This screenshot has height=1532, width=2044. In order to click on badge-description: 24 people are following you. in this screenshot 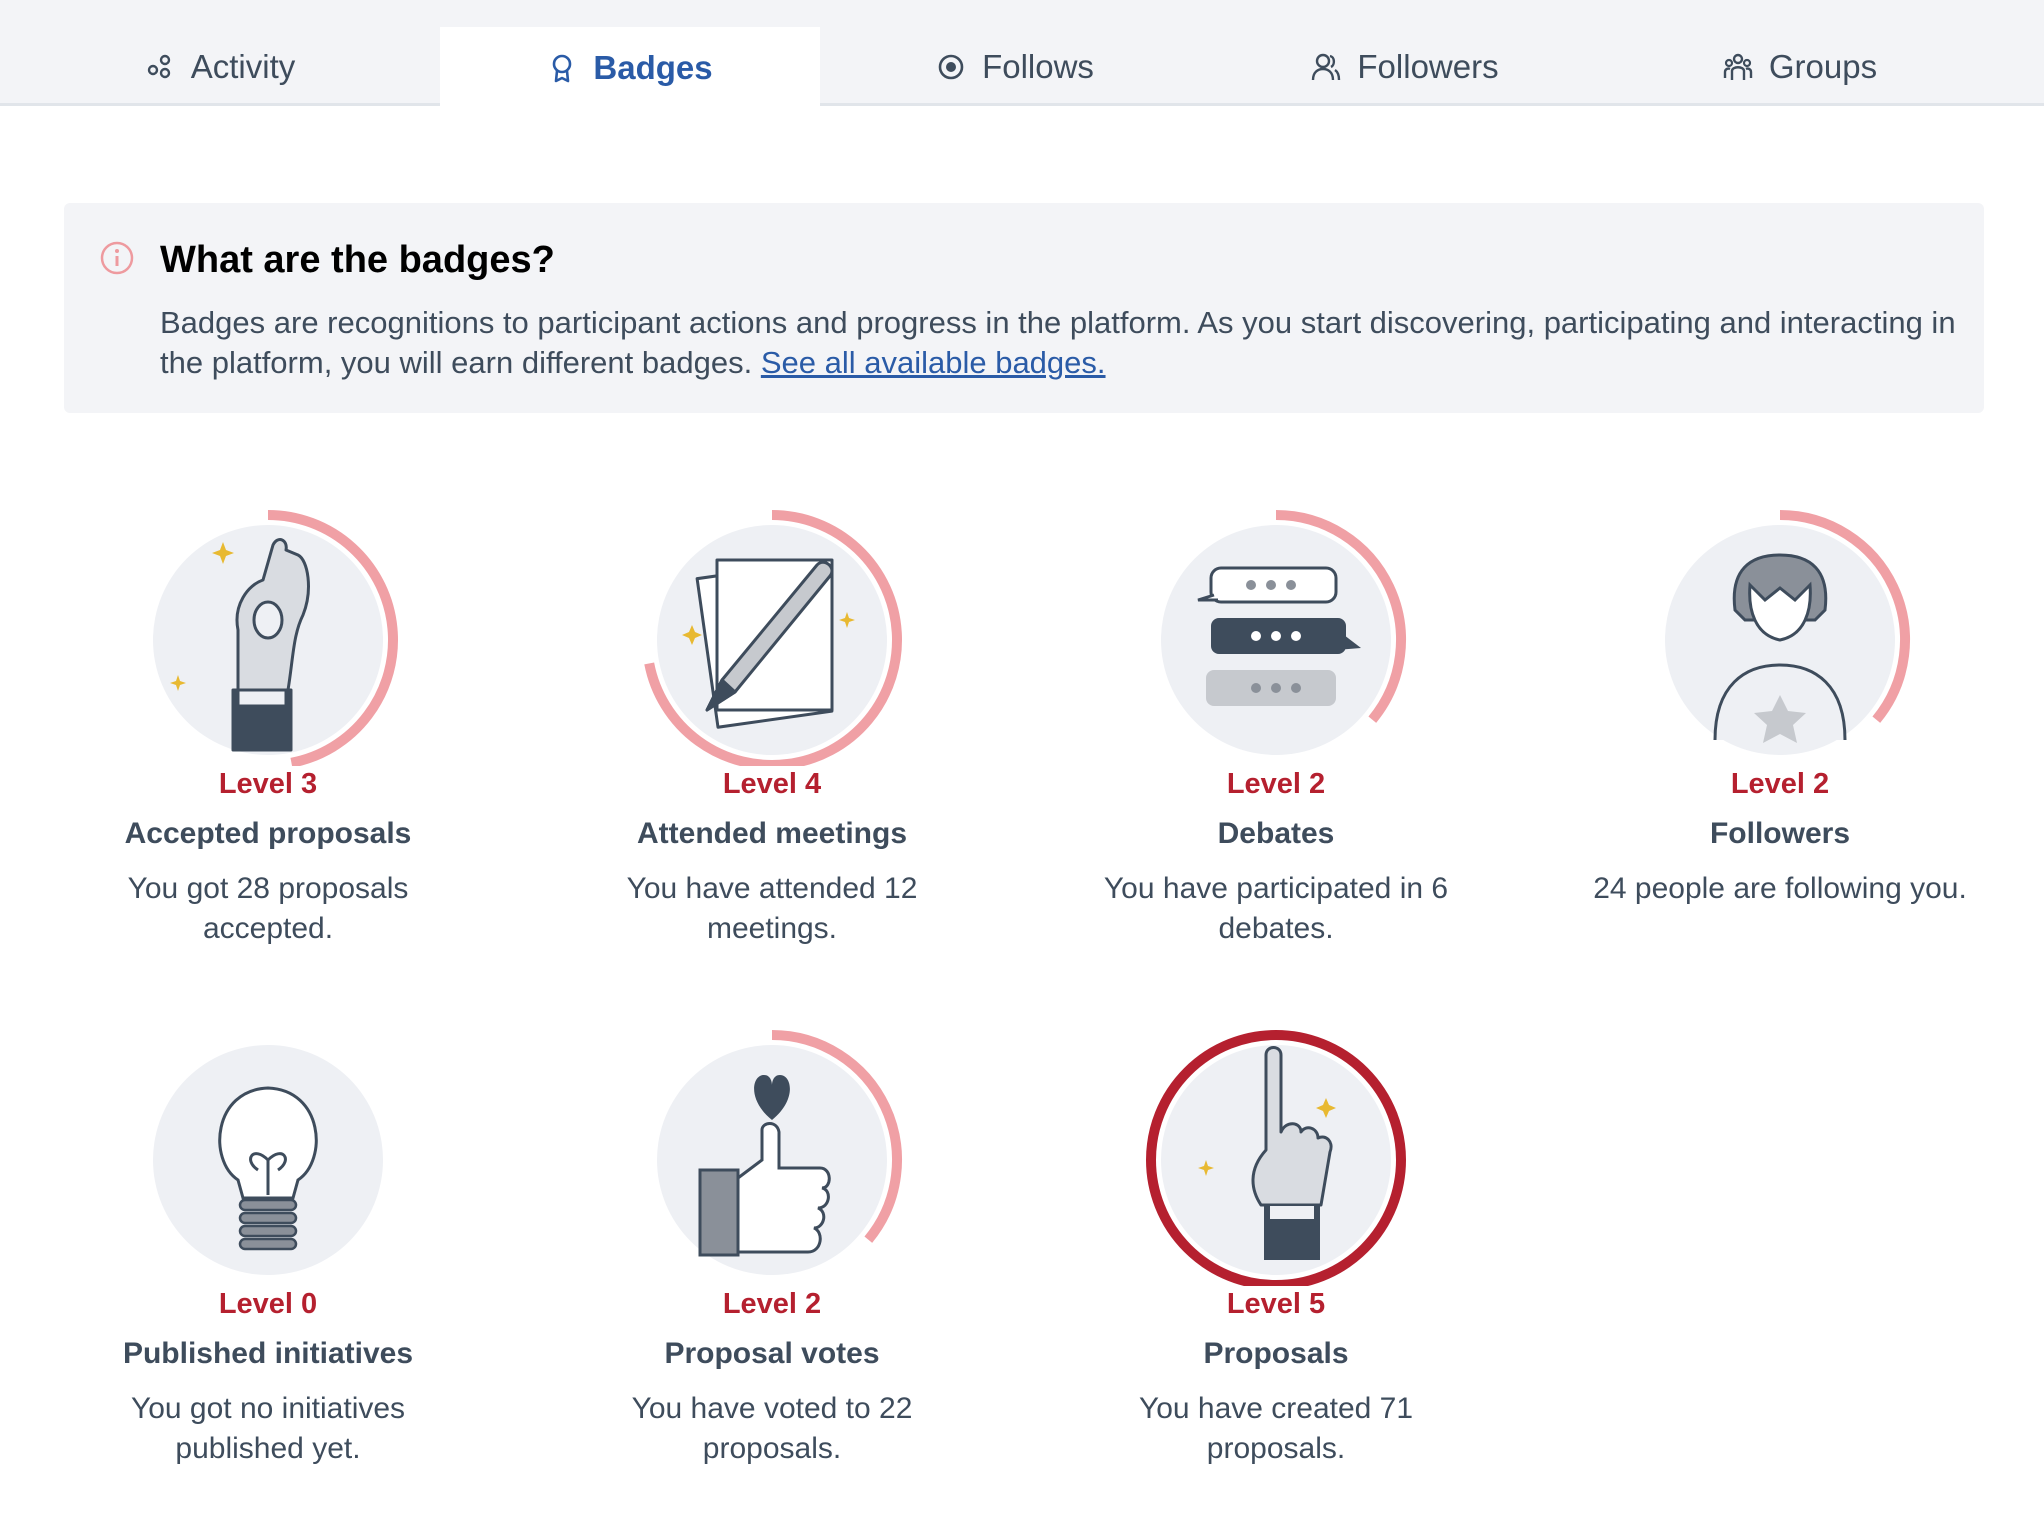, I will do `click(1780, 888)`.